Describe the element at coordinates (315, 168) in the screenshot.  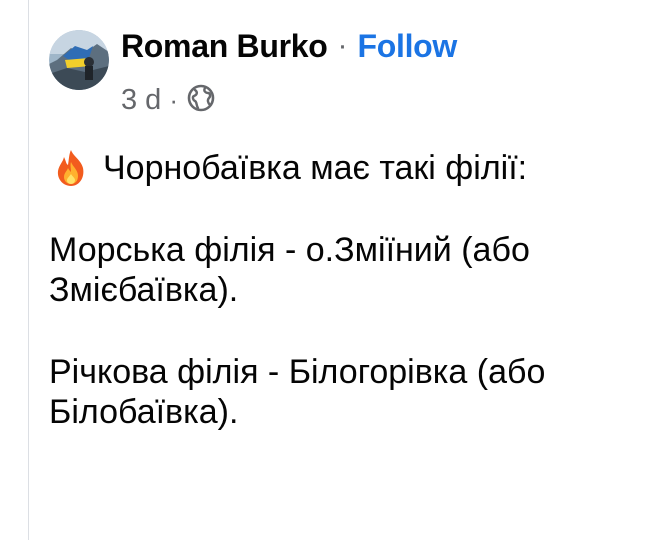
I see `paragraph-text: Чорнобаївка має такі філії:` at that location.